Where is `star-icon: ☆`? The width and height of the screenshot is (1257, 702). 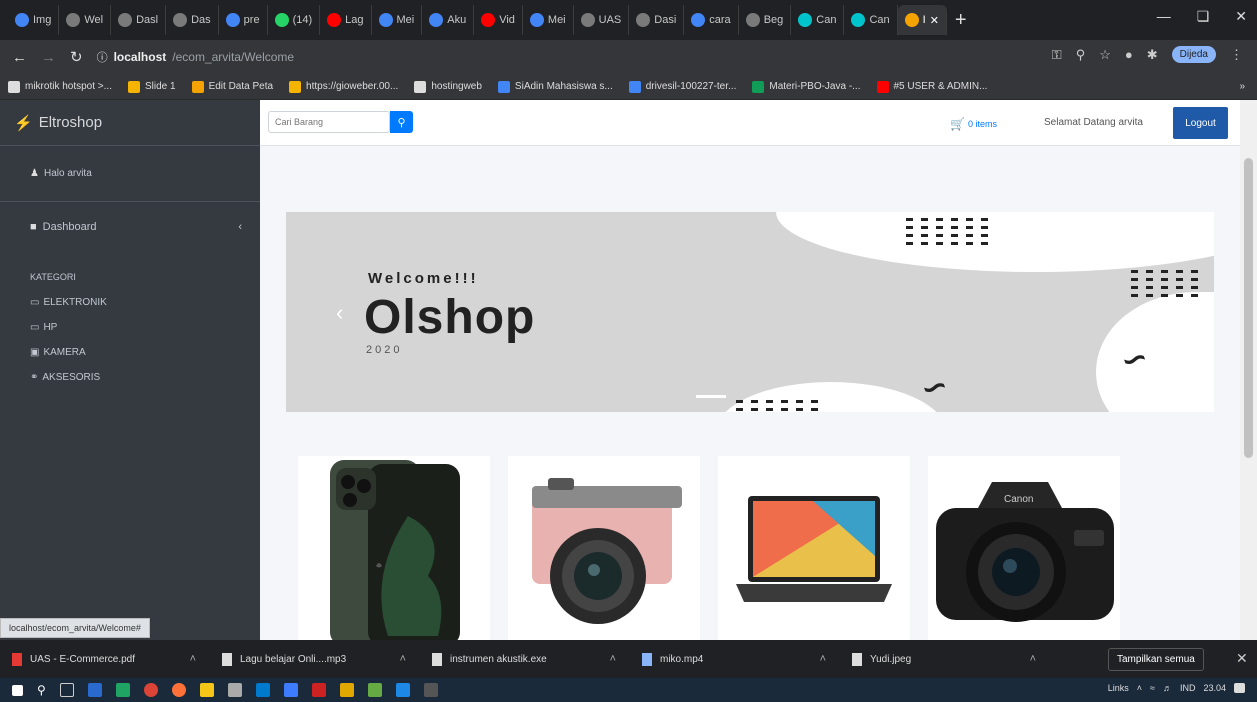
star-icon: ☆ is located at coordinates (1105, 55).